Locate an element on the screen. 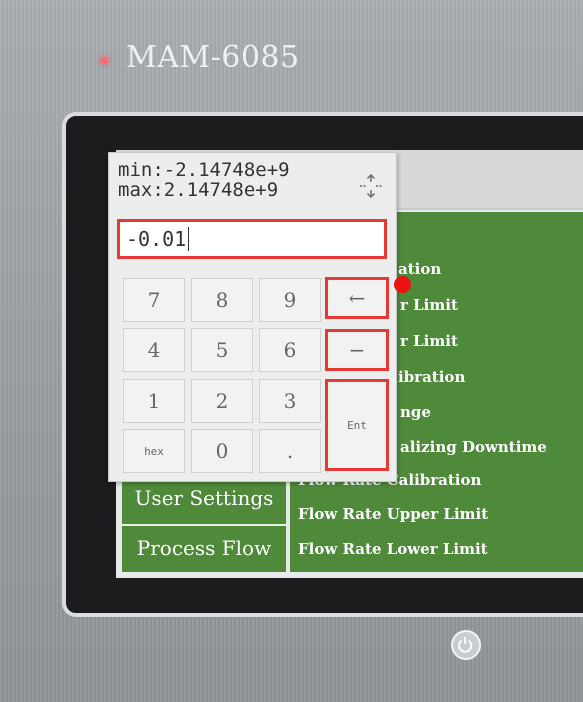  key-9: 9 is located at coordinates (290, 300).